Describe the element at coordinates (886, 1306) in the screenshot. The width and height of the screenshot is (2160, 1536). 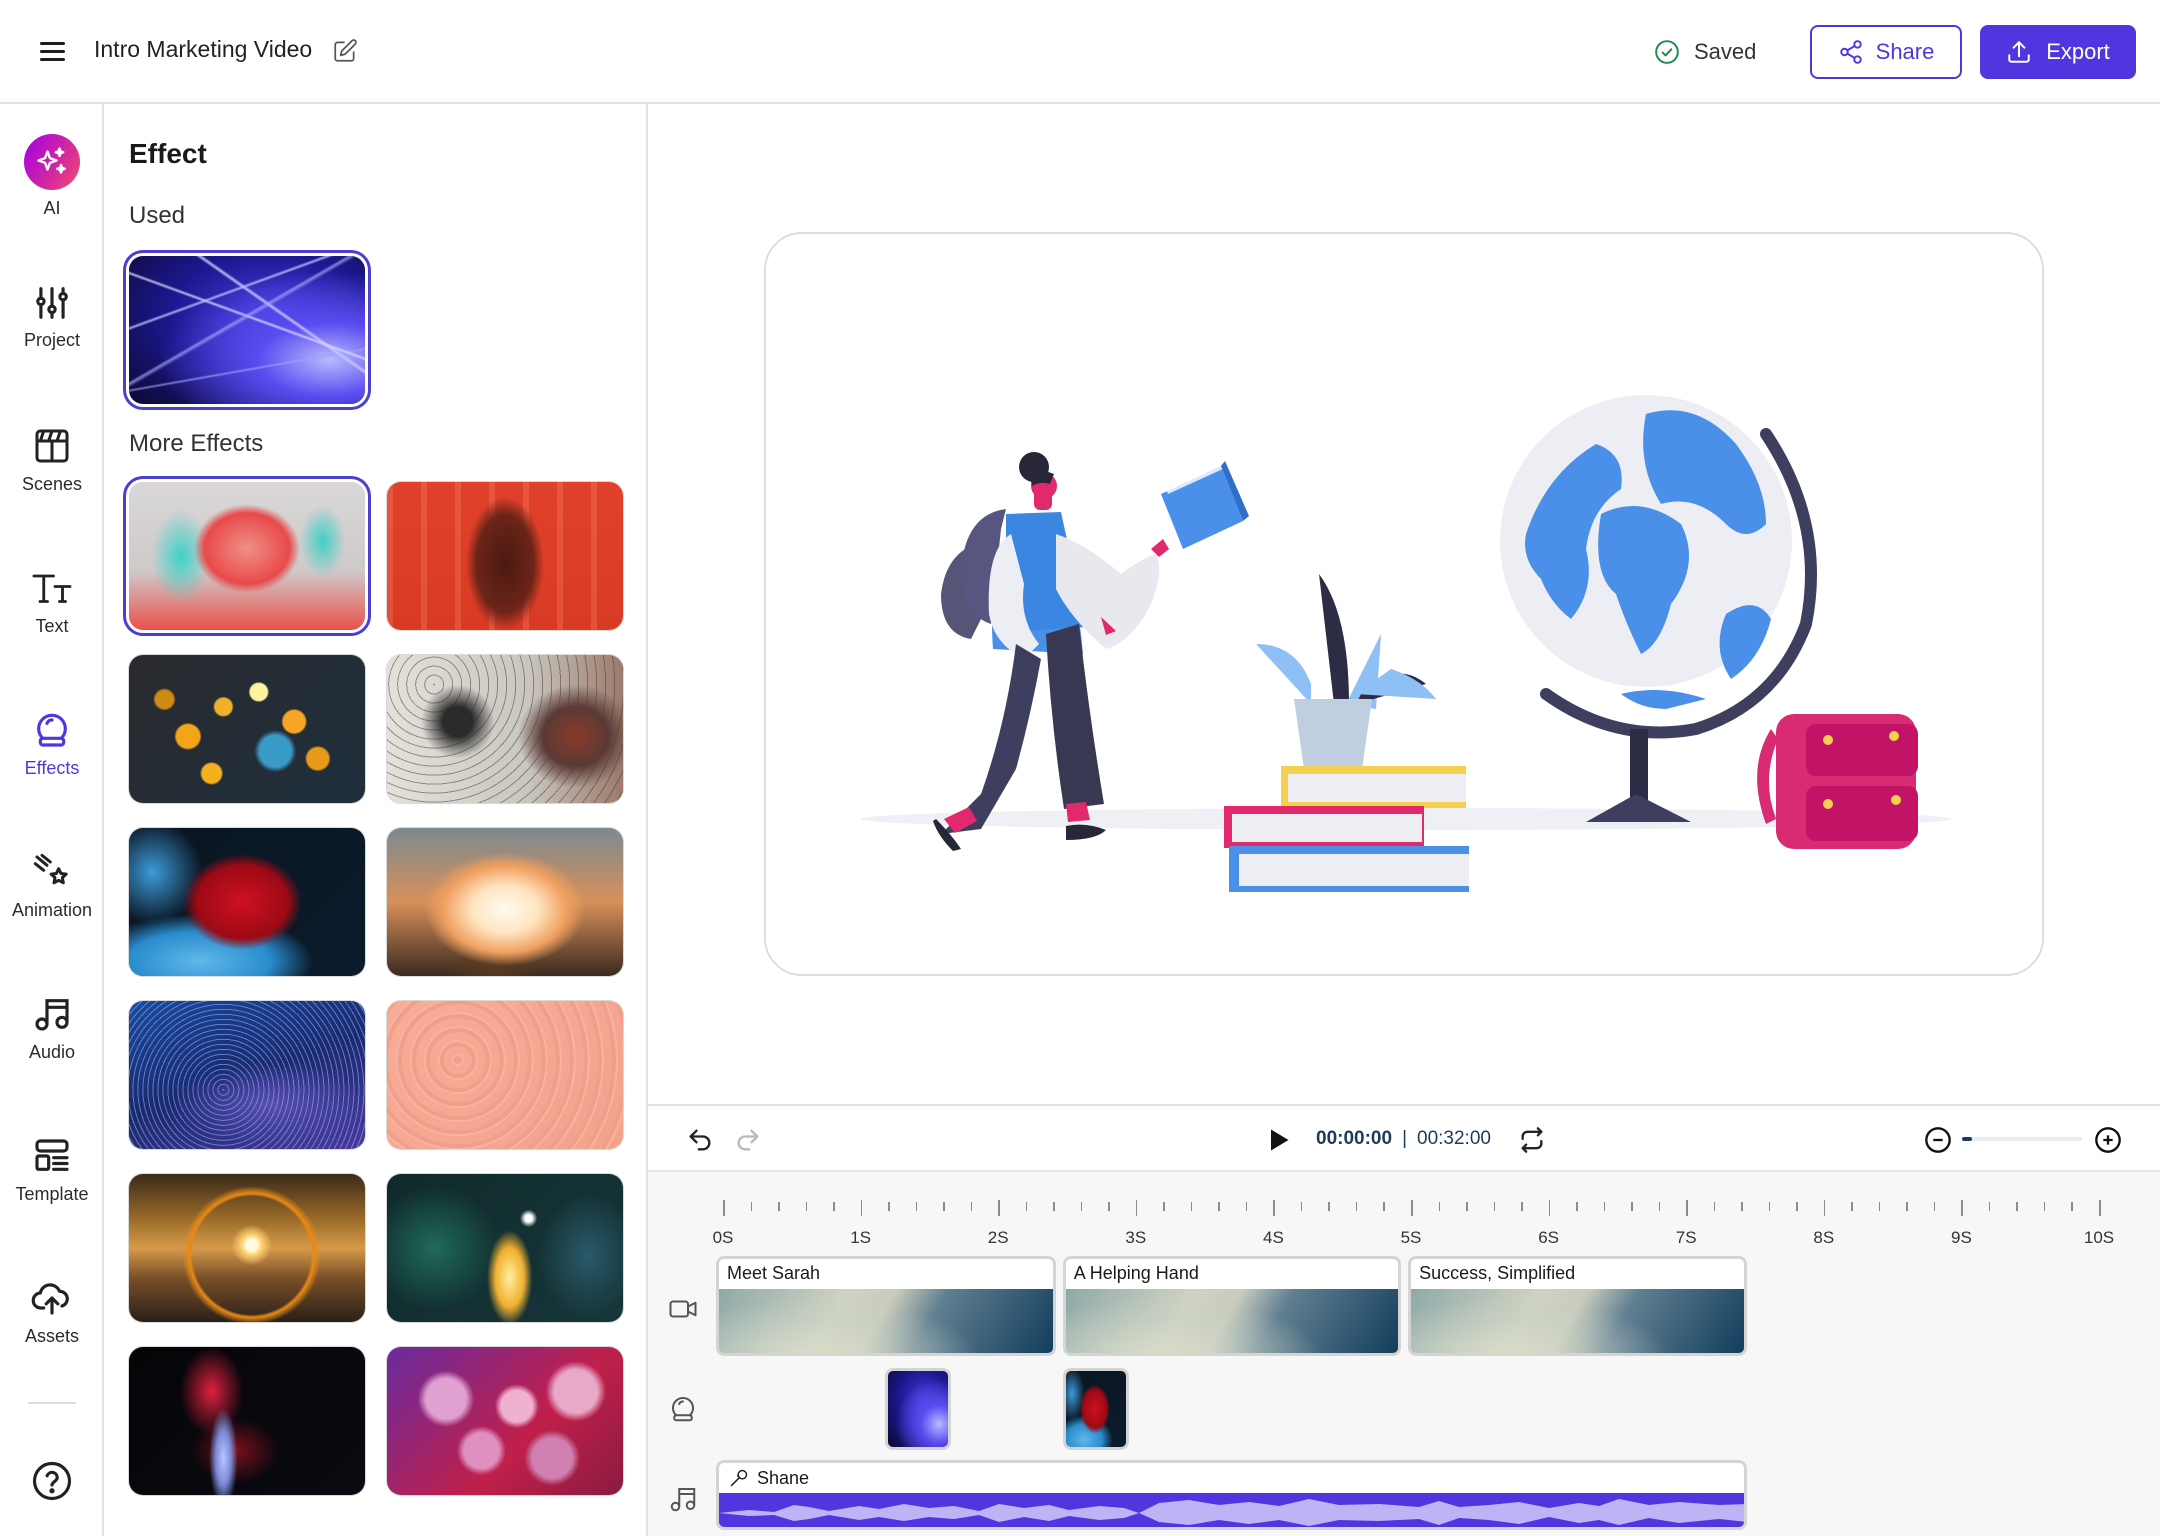
I see `scene-clip: Meet Sarah` at that location.